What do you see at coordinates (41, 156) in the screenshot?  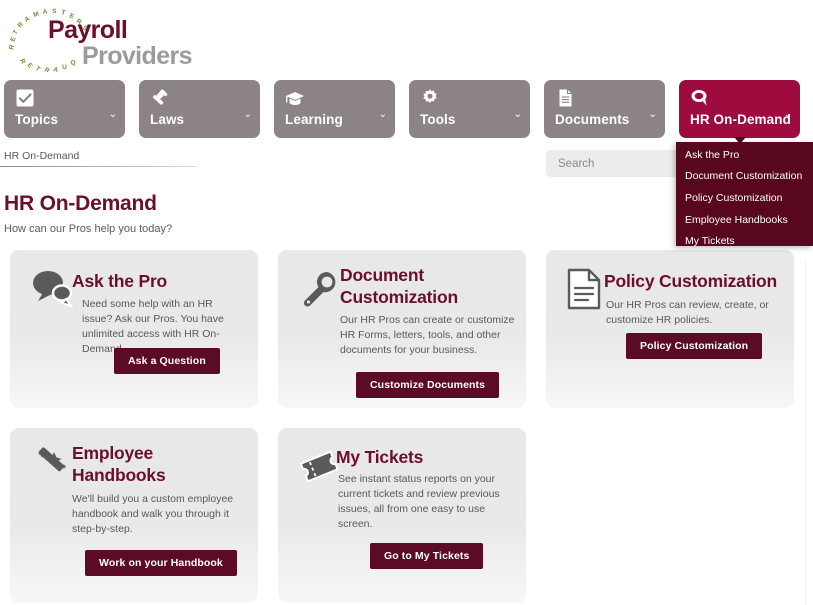 I see `breadcrumb: HR On-Demand` at bounding box center [41, 156].